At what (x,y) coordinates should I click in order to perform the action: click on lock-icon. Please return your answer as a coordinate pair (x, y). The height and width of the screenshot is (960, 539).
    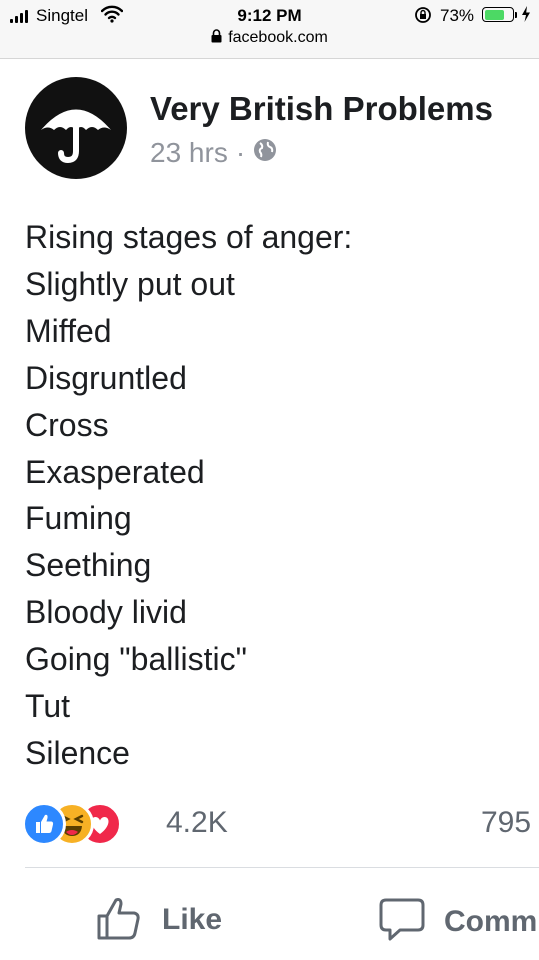
    Looking at the image, I should click on (216, 38).